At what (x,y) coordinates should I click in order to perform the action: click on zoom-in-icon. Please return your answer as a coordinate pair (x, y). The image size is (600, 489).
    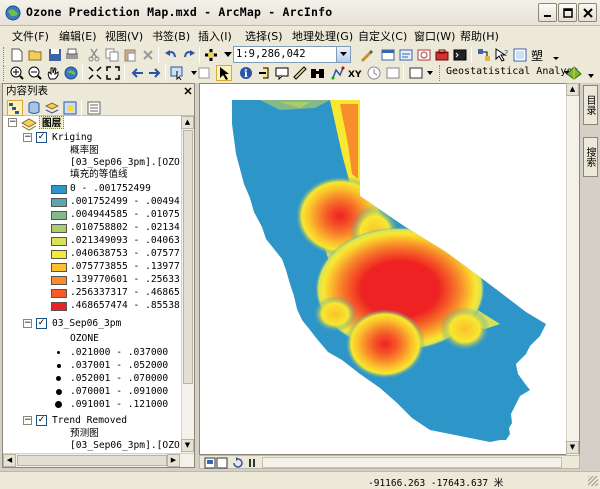
    Looking at the image, I should click on (17, 73).